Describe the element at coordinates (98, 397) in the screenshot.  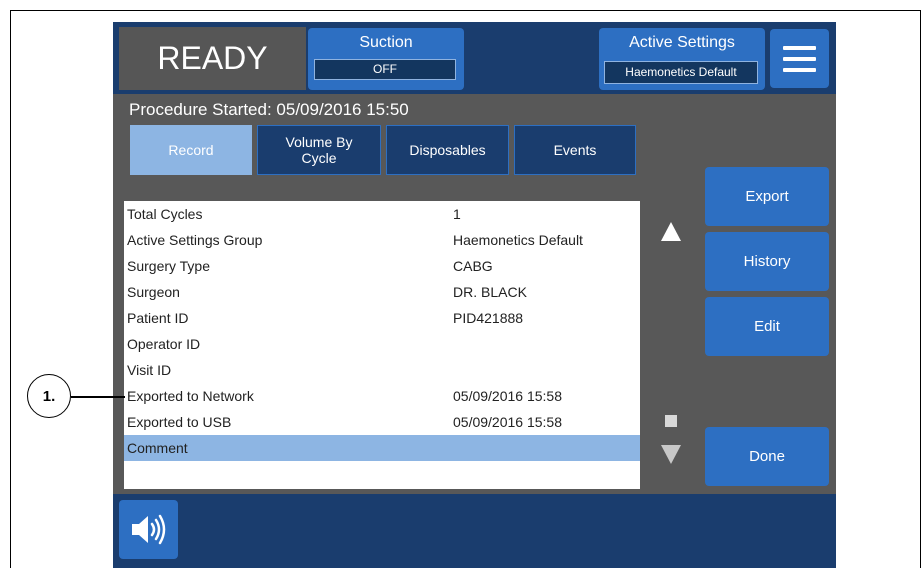
I see `callout-leader-line` at that location.